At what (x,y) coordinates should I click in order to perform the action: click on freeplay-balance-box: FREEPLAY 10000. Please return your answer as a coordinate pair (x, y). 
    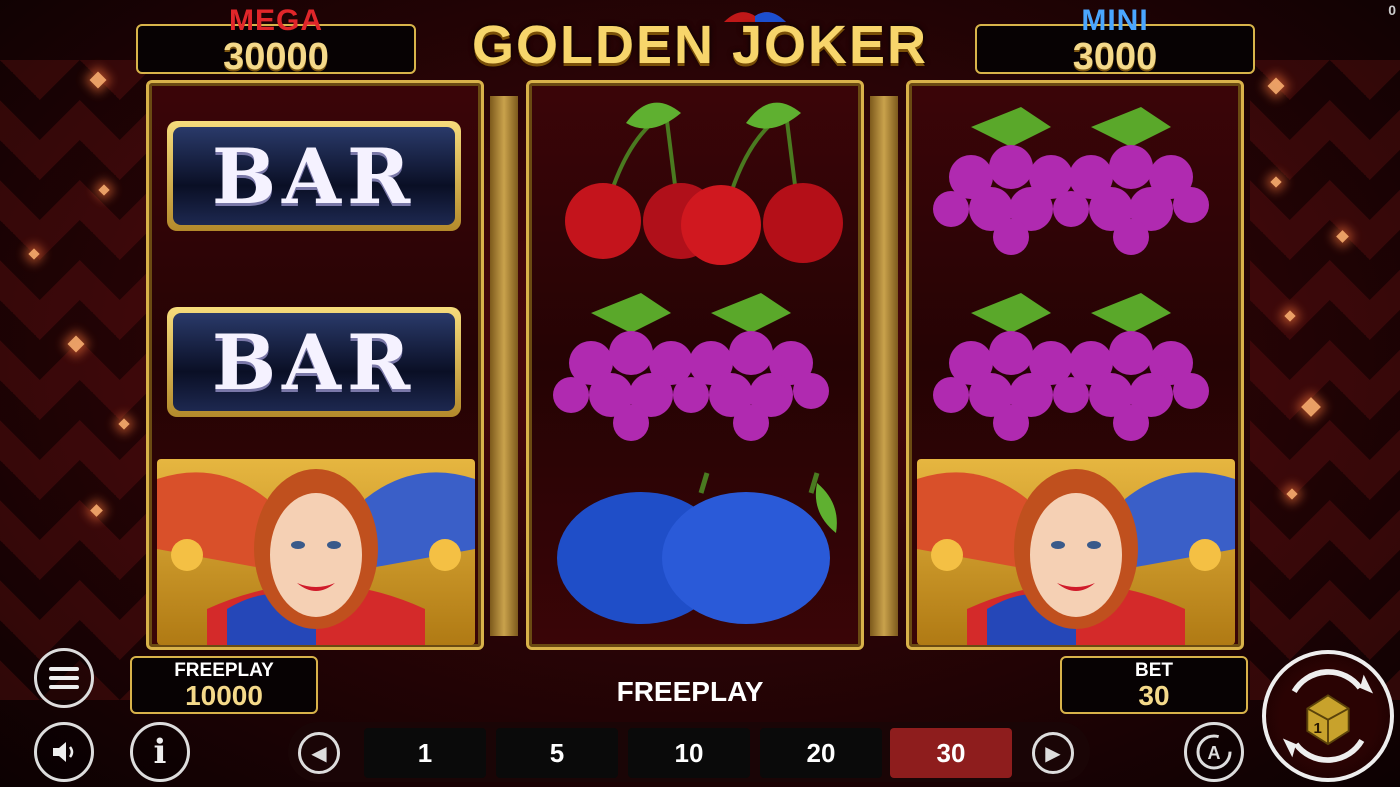
    Looking at the image, I should click on (224, 685).